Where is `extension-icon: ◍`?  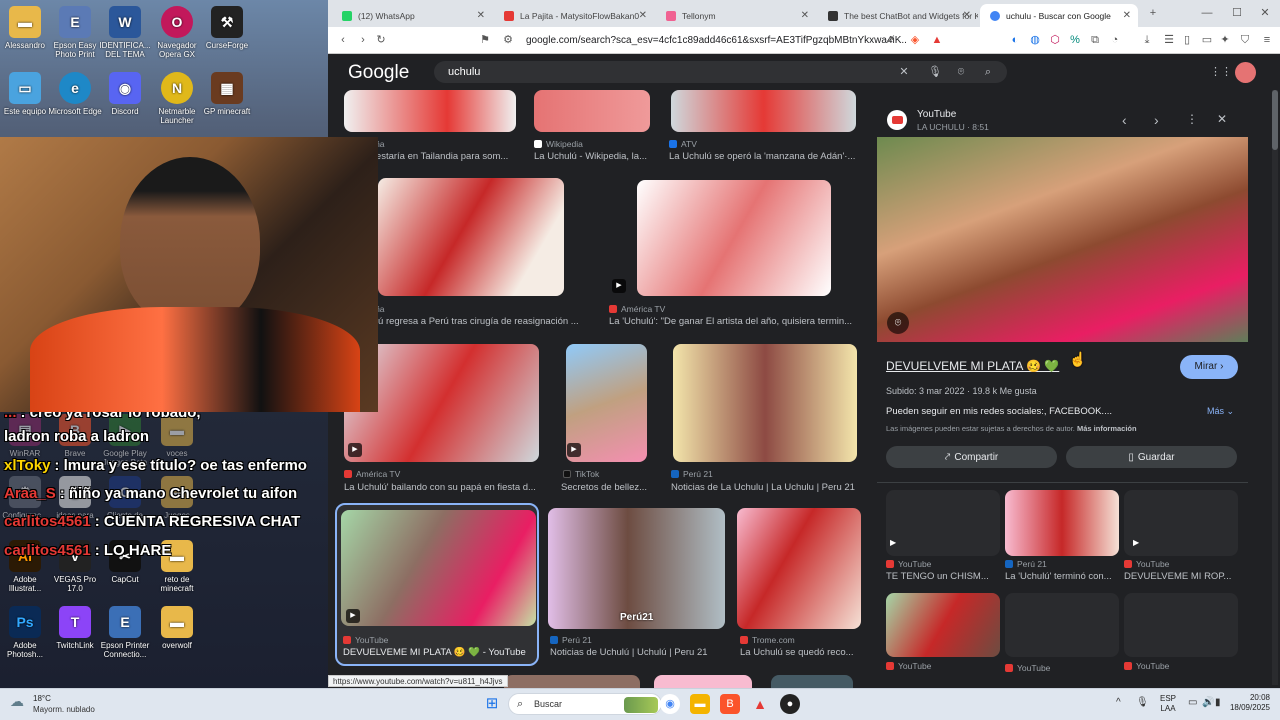 extension-icon: ◍ is located at coordinates (1035, 40).